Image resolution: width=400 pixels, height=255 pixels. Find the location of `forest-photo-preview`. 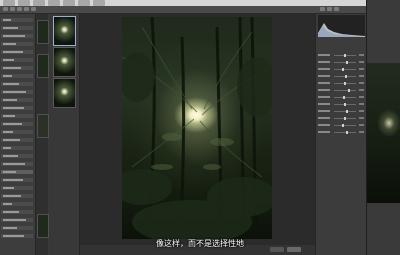

forest-photo-preview is located at coordinates (383, 133).